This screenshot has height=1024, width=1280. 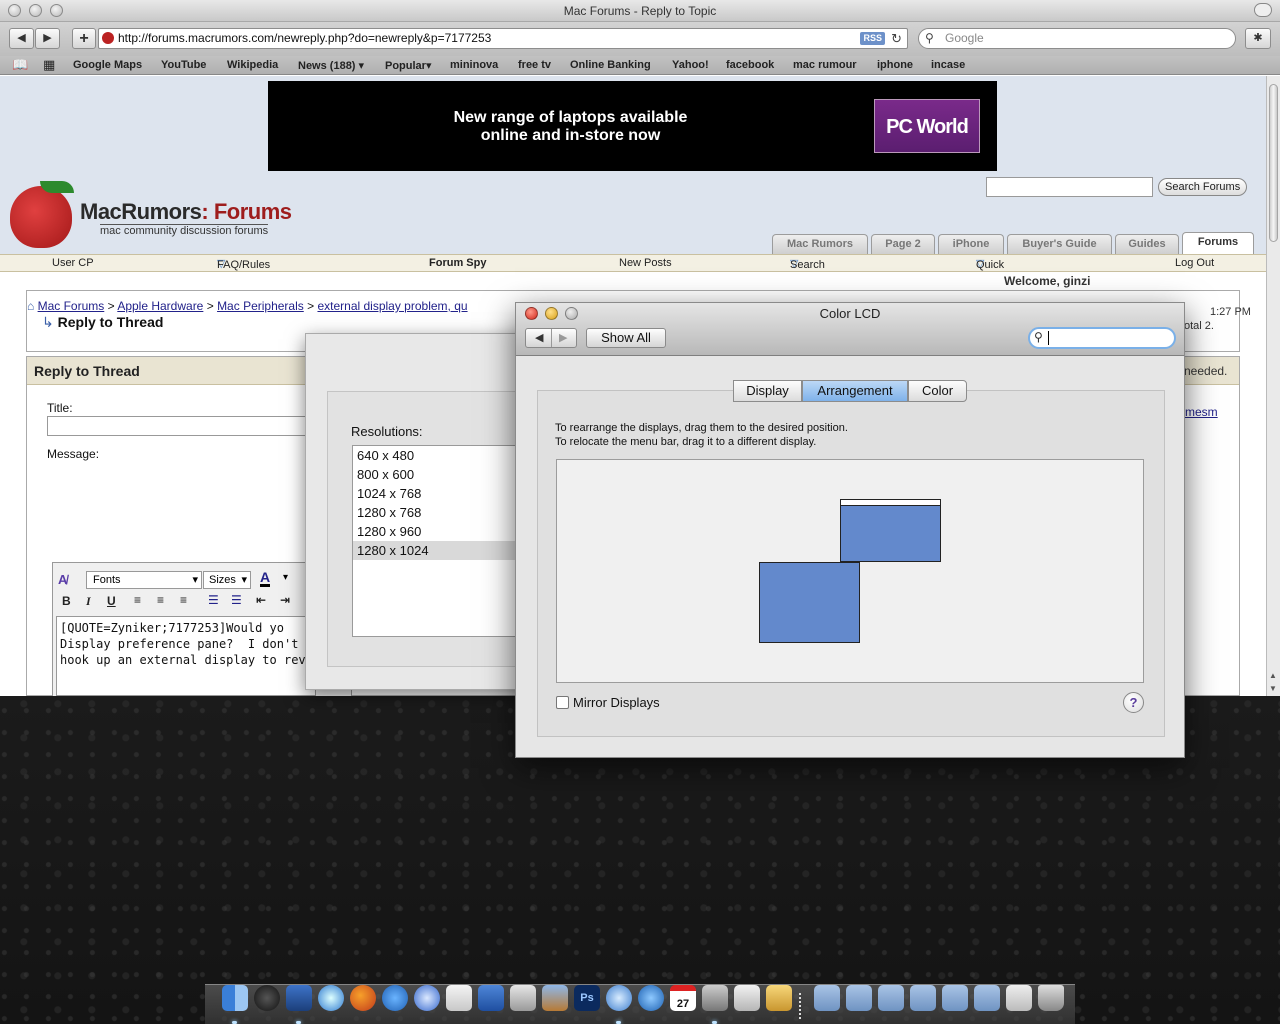 What do you see at coordinates (1102, 338) in the screenshot?
I see `prefs-search-input: ⚲` at bounding box center [1102, 338].